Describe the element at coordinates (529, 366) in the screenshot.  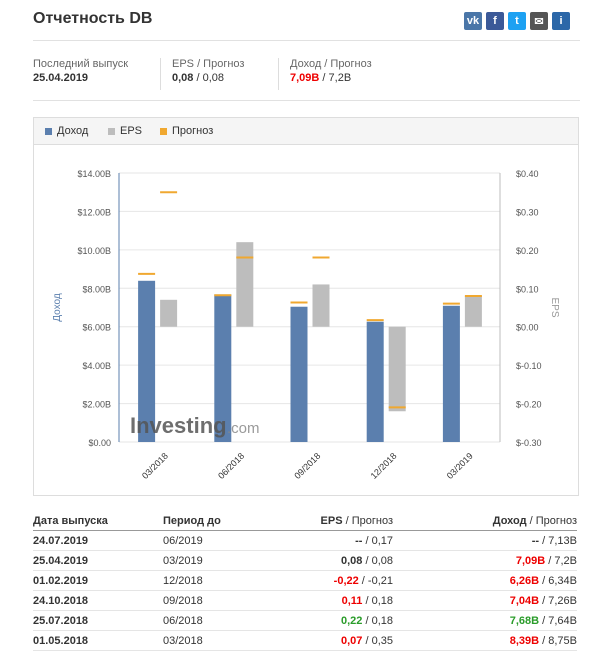
I see `y-right-tick-label: $-0.10` at that location.